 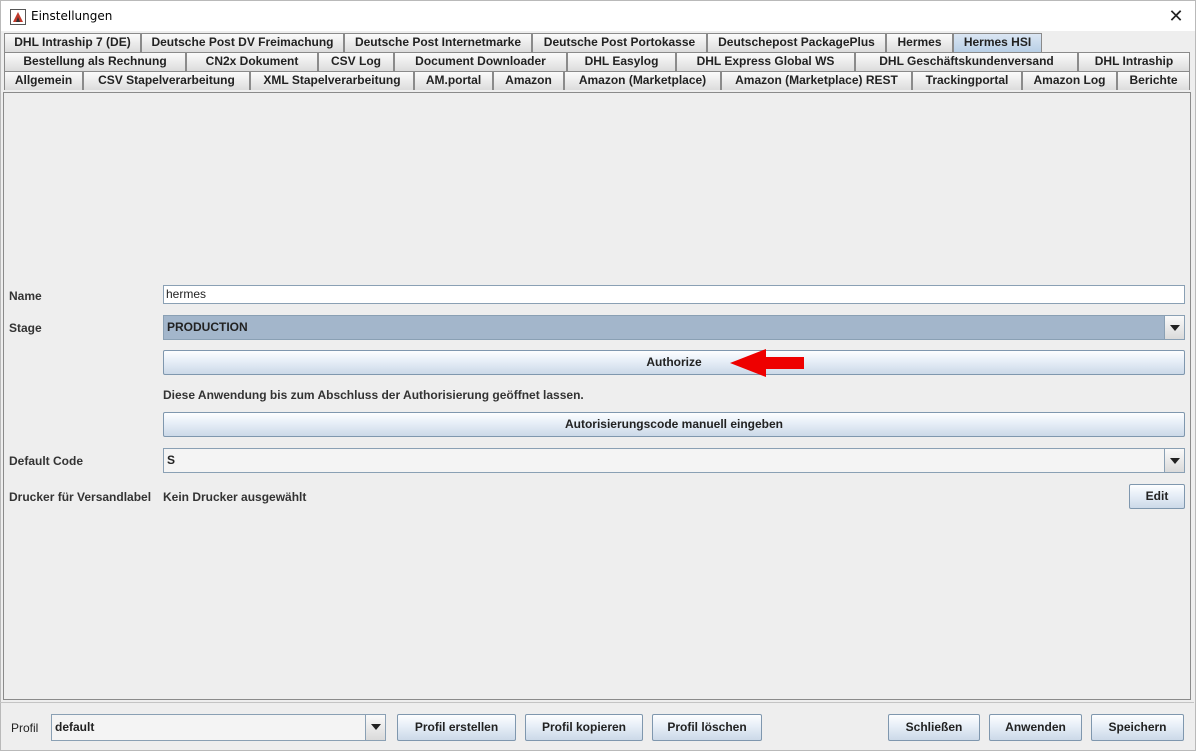 I want to click on default-code-label: Default Code, so click(x=46, y=461).